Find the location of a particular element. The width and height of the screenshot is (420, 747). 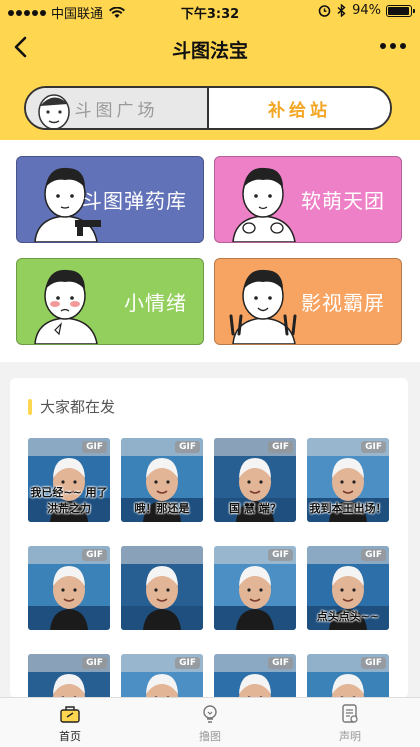

meme-caption: 国 慧 端？ is located at coordinates (255, 508).